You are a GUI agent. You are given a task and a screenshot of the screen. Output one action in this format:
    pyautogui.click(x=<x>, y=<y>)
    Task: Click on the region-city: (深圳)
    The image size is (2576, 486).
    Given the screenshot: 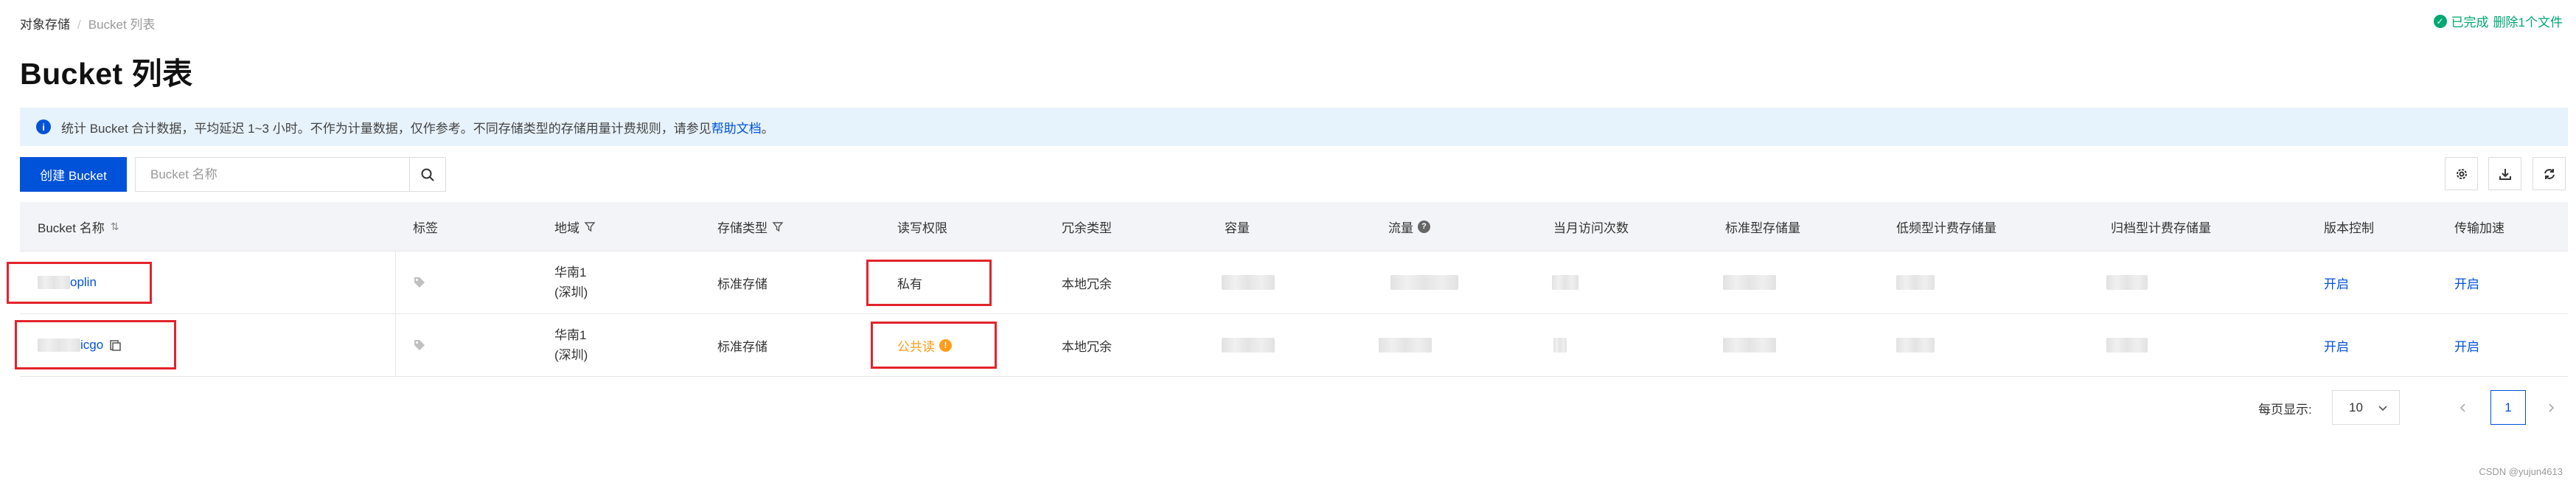 What is the action you would take?
    pyautogui.click(x=571, y=355)
    